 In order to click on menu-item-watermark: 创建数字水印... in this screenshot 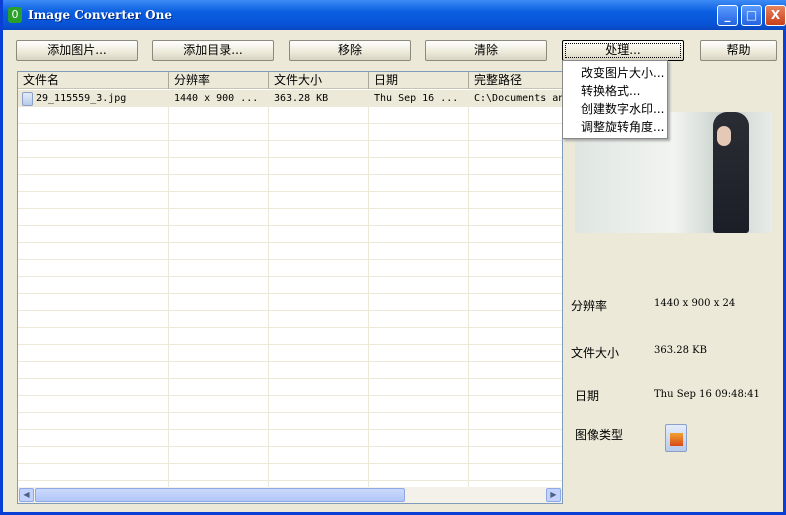, I will do `click(622, 109)`.